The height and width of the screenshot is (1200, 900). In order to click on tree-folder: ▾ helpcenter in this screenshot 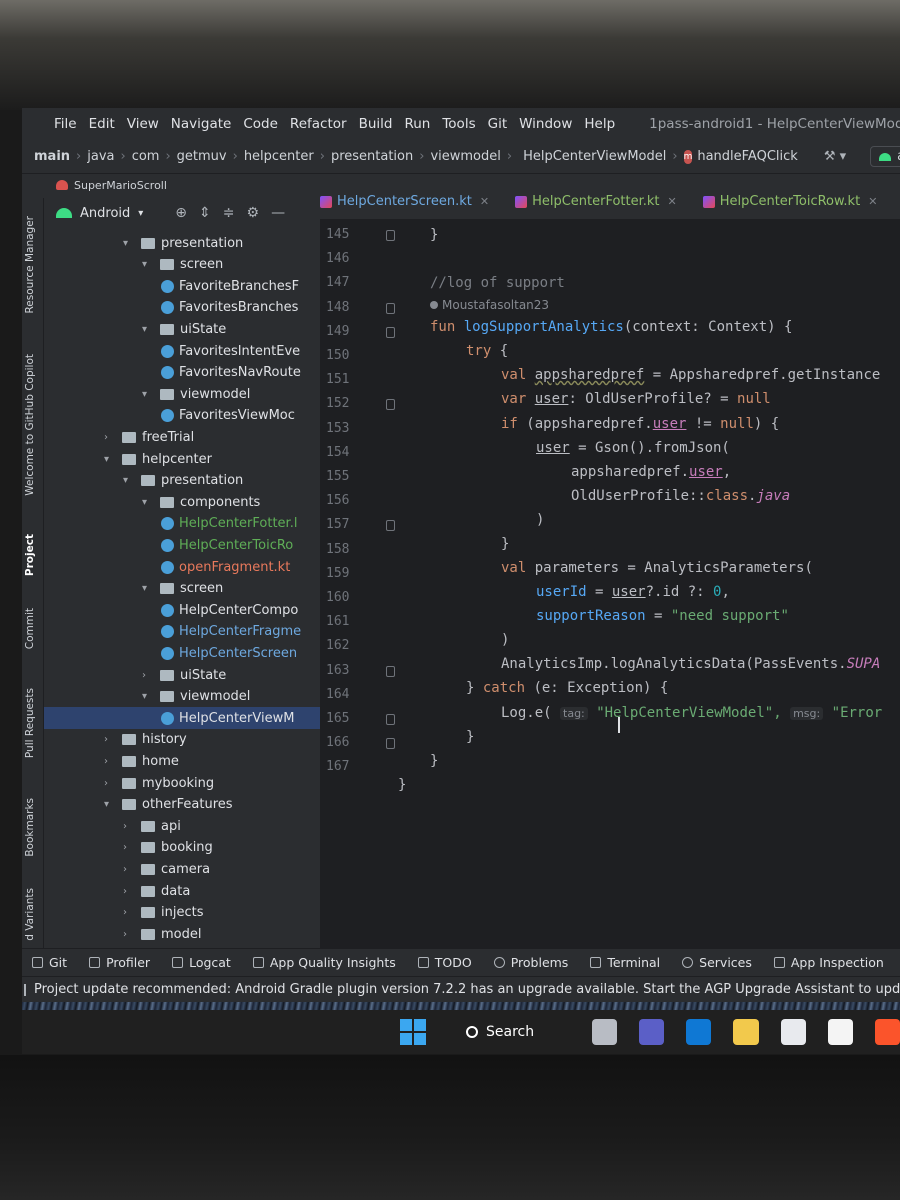, I will do `click(158, 459)`.